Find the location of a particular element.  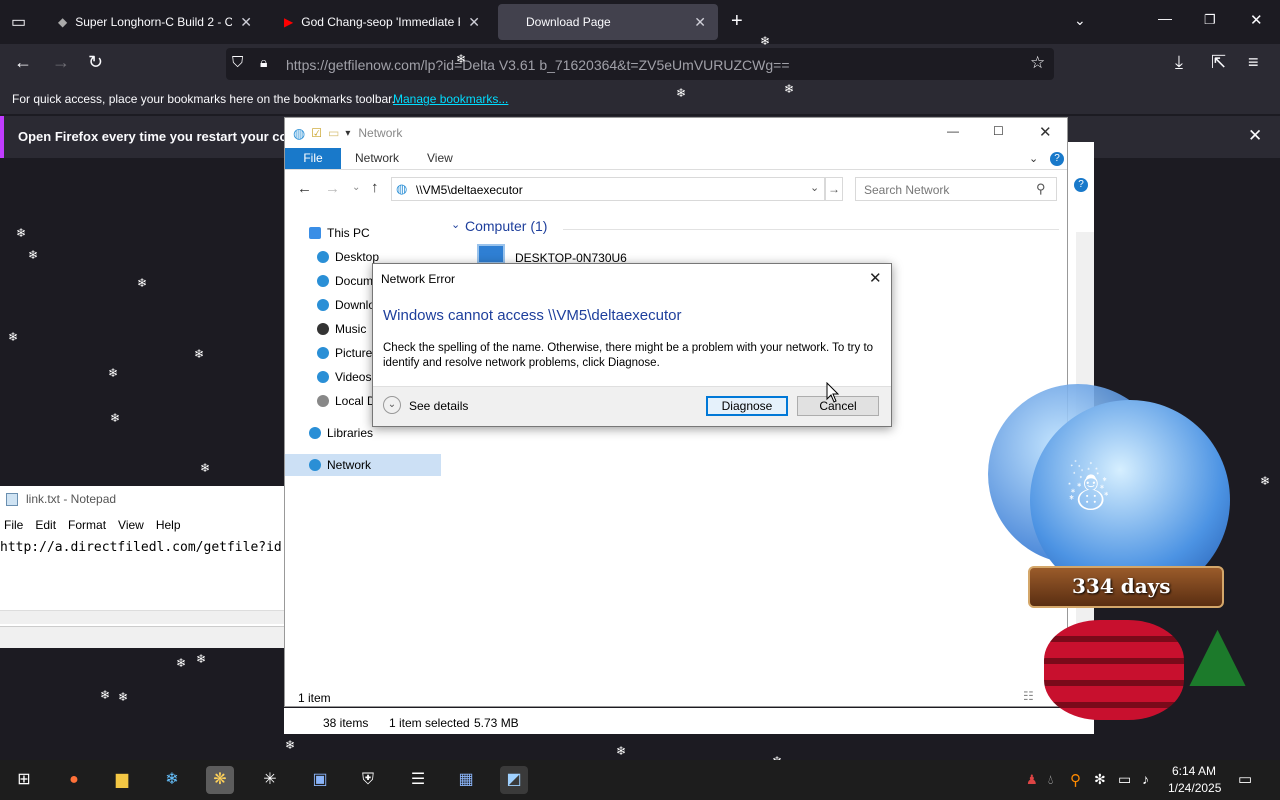

menu-icon: ≡ is located at coordinates (1253, 62).